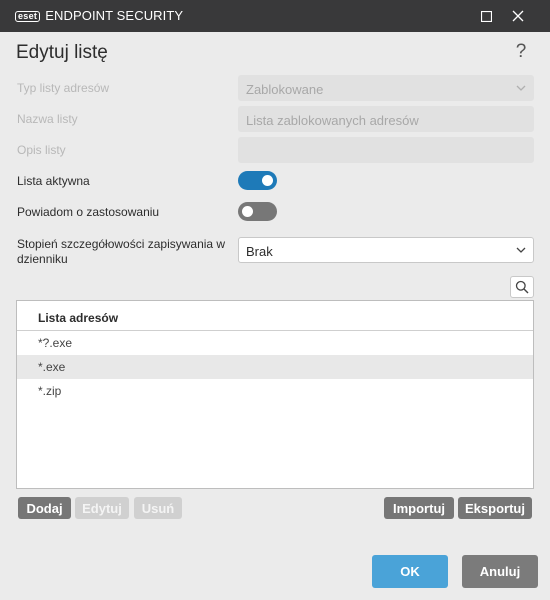 The width and height of the screenshot is (550, 600). Describe the element at coordinates (259, 251) in the screenshot. I see `log-verbosity-value: Brak` at that location.